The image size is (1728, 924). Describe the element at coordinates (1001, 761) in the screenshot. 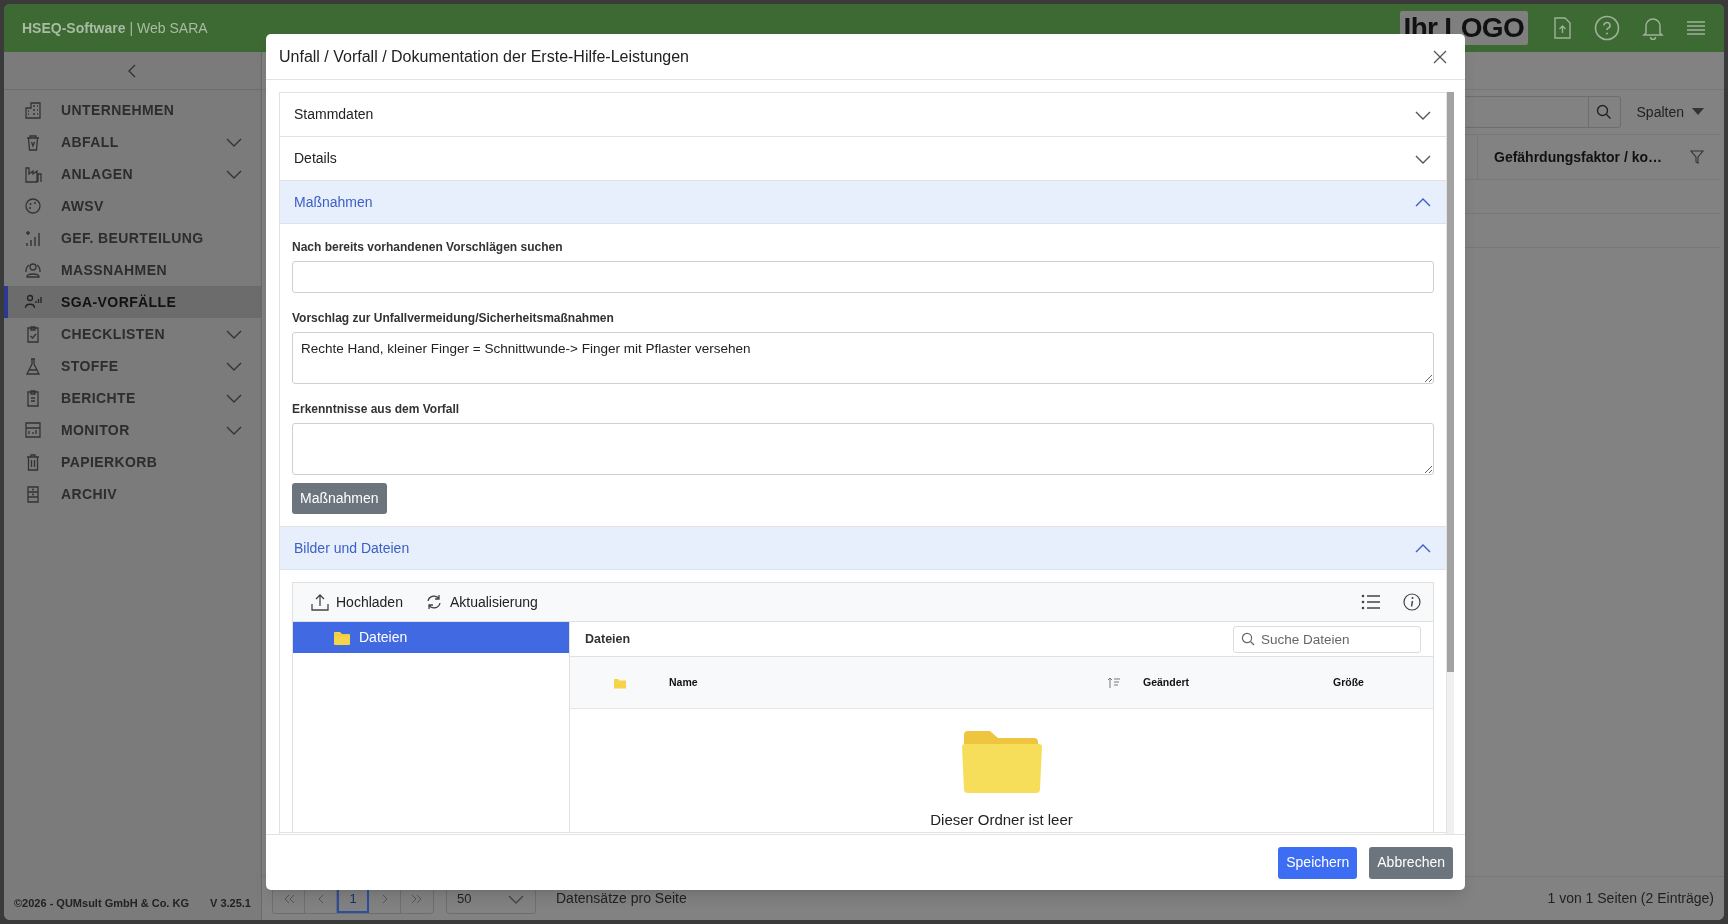

I see `empty-folder-icon` at that location.